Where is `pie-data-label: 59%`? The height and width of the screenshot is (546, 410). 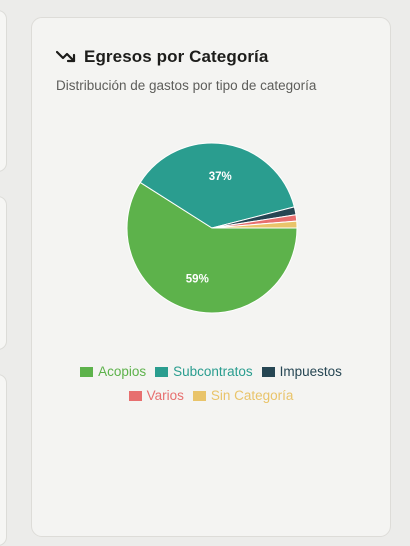 pie-data-label: 59% is located at coordinates (197, 280).